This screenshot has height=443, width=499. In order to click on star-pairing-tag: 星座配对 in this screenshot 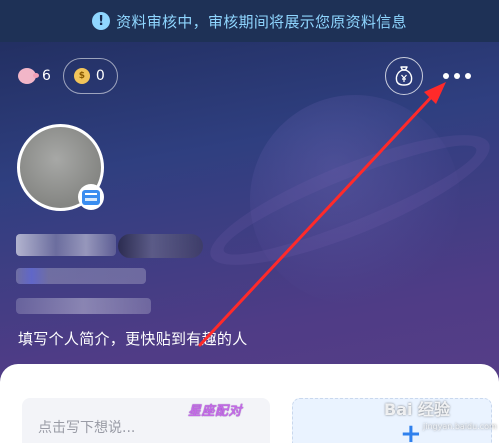, I will do `click(215, 409)`.